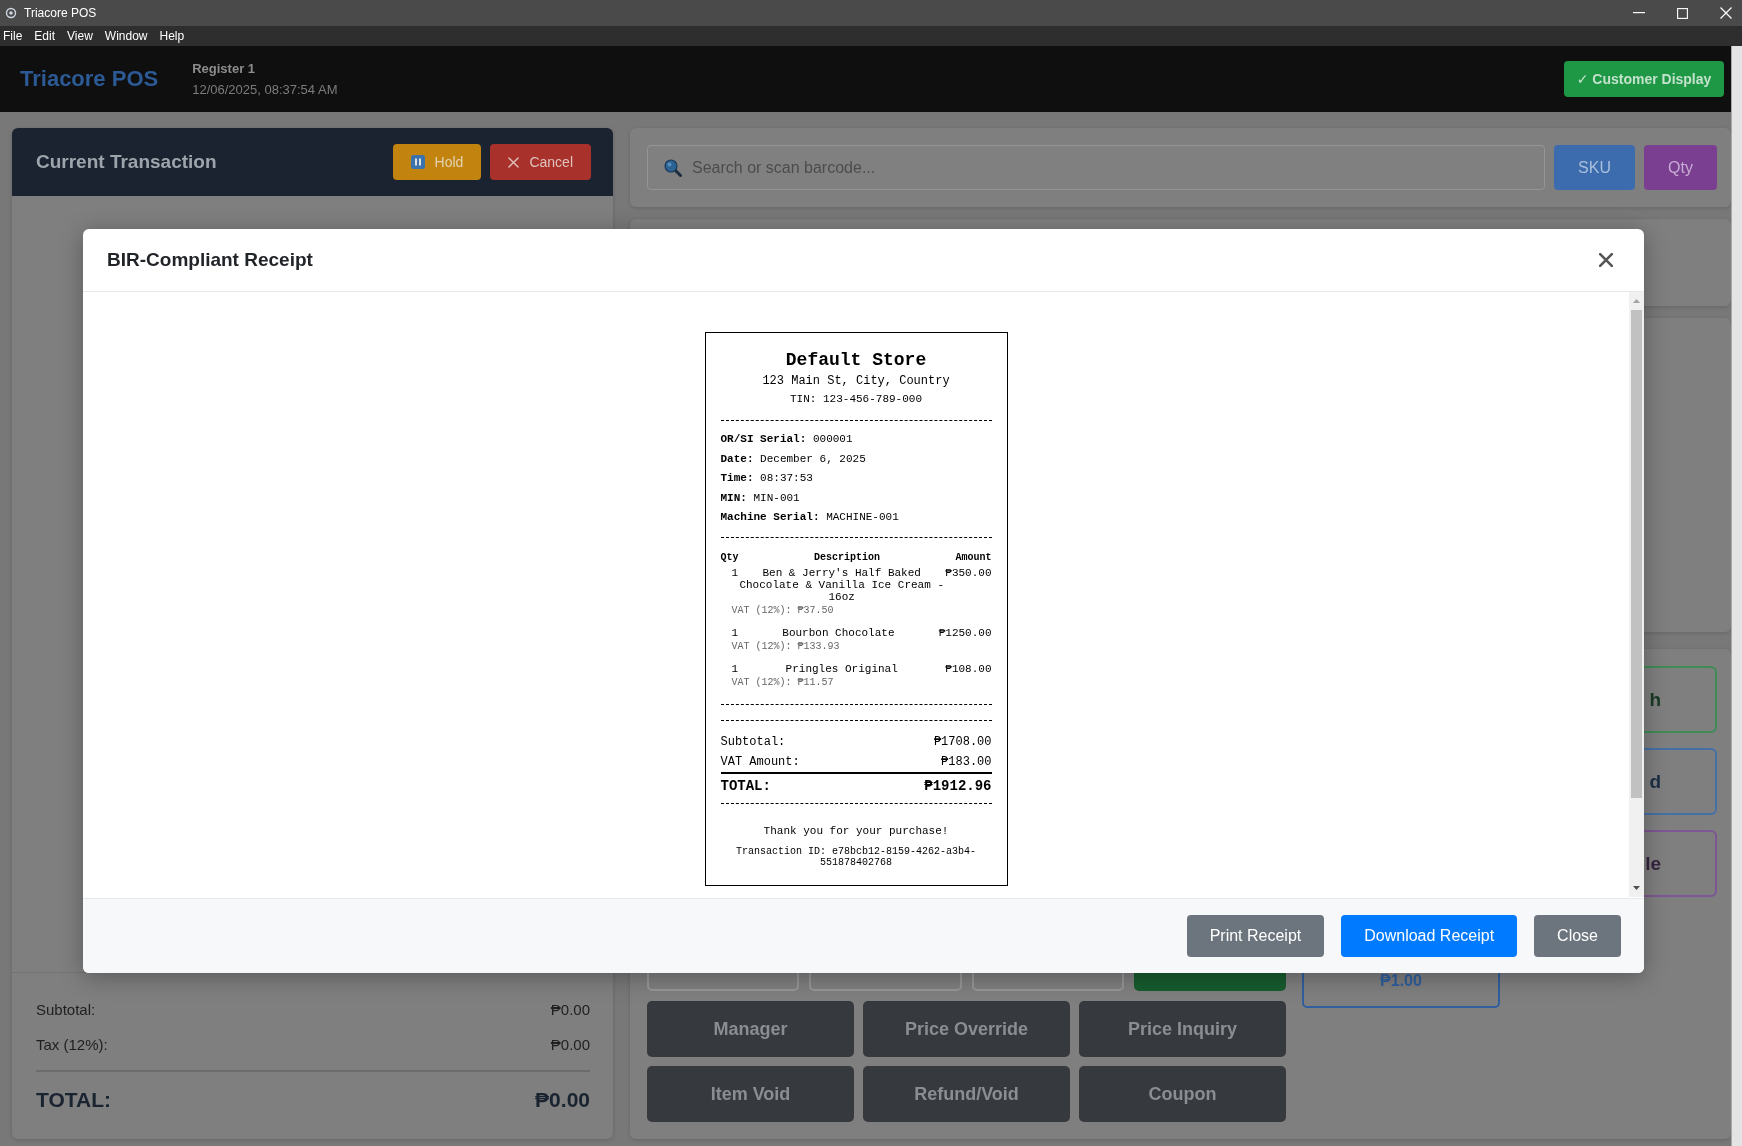  Describe the element at coordinates (973, 558) in the screenshot. I see `column-header: Amount` at that location.